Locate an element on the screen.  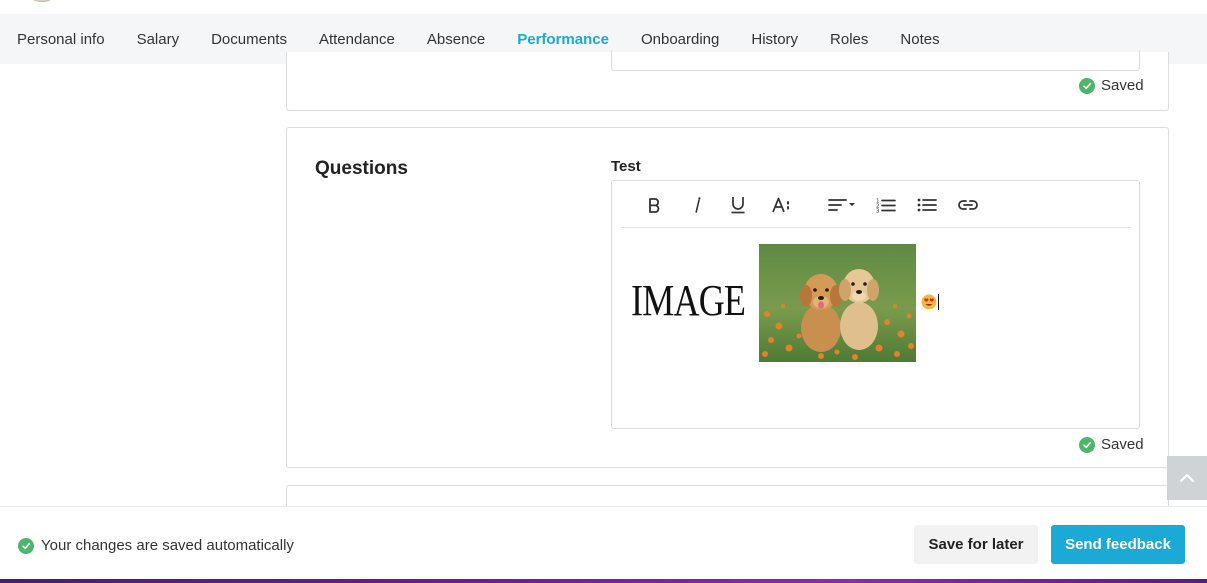
bold-icon is located at coordinates (654, 205).